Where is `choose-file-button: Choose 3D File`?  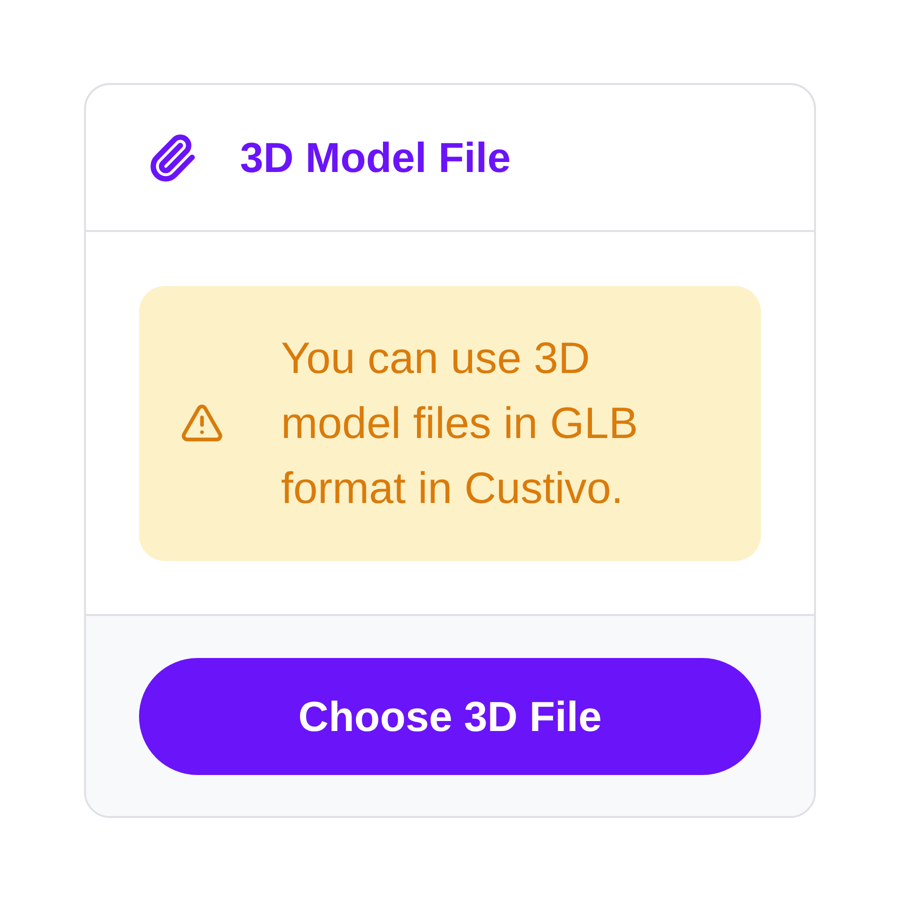 choose-file-button: Choose 3D File is located at coordinates (450, 716).